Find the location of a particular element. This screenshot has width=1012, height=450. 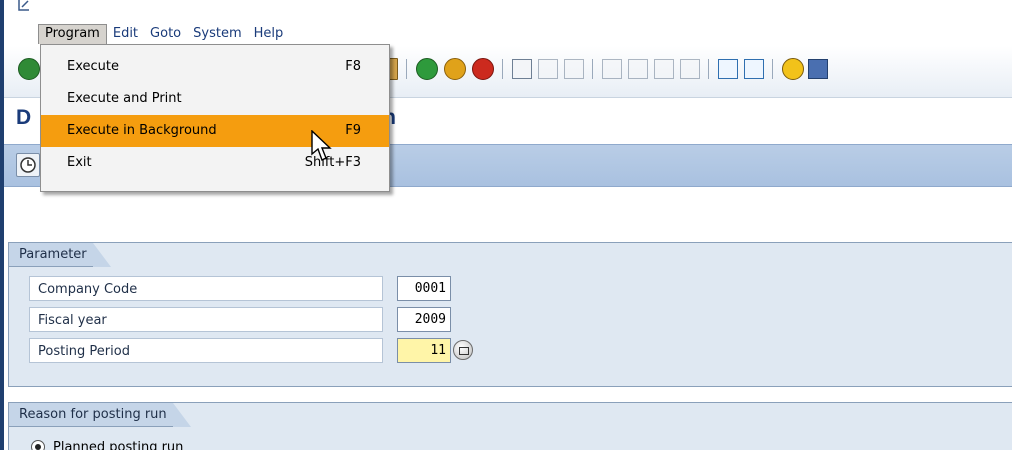

menu-corner-icon is located at coordinates (24, 5).